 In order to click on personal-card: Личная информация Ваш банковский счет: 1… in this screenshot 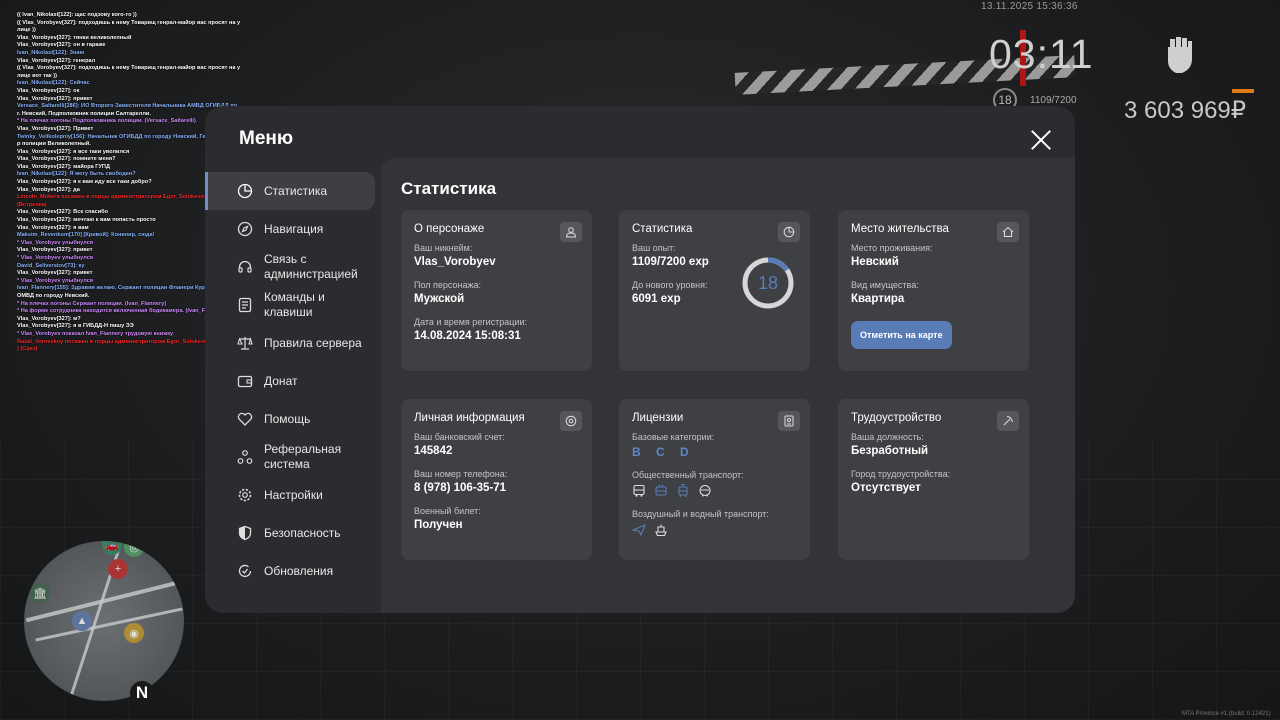, I will do `click(496, 479)`.